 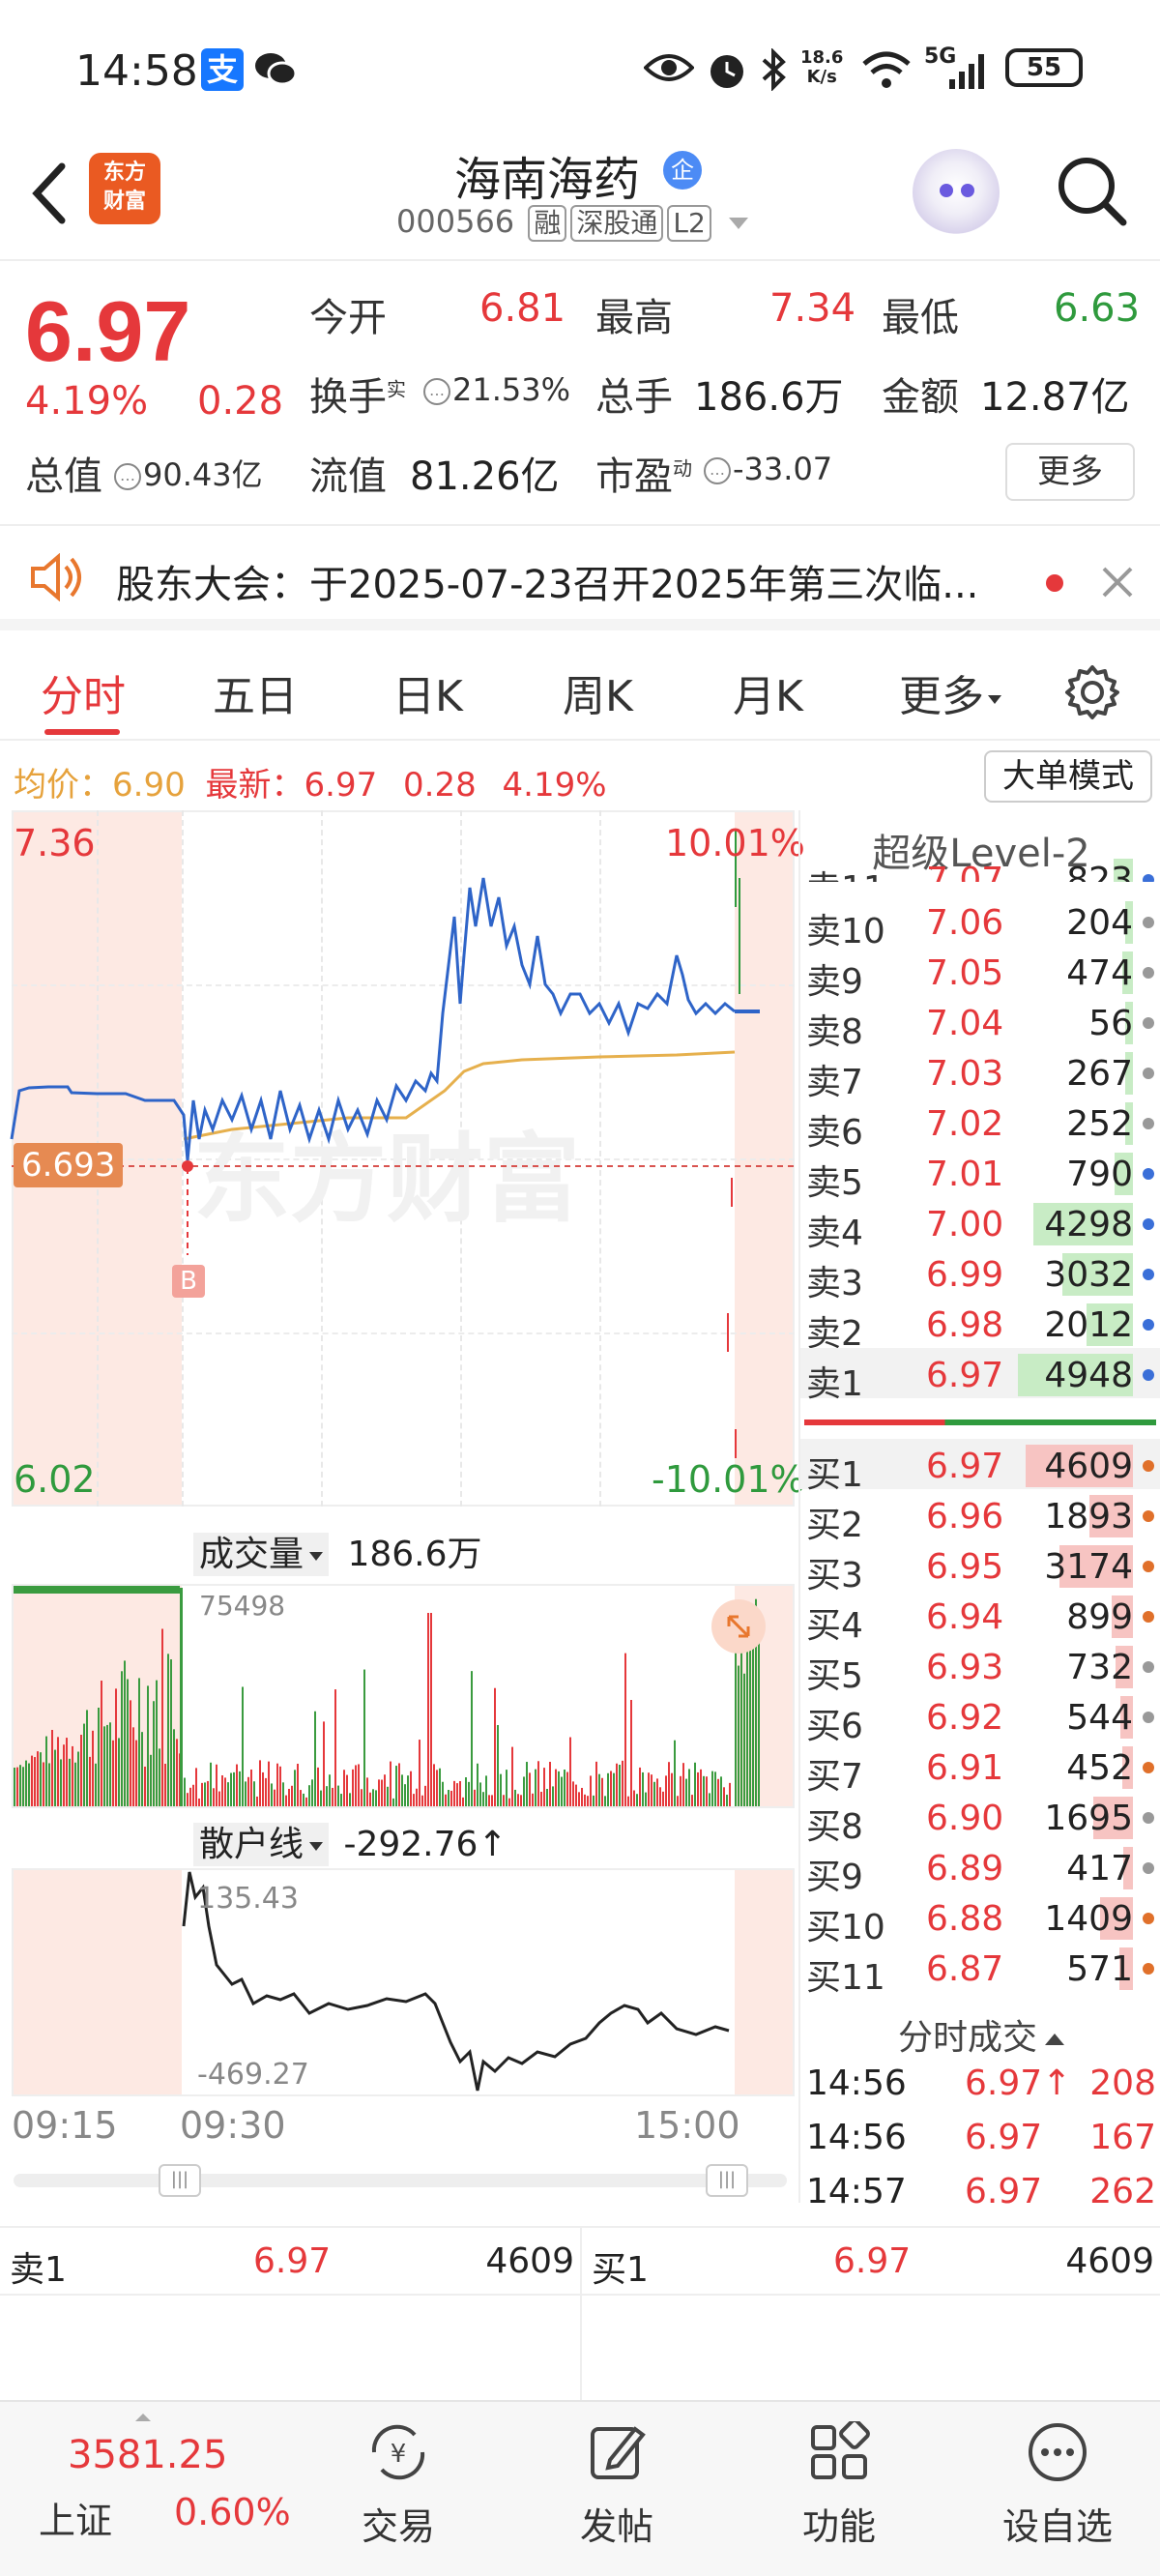 I want to click on retail-value: -292.76↑, so click(x=426, y=1844).